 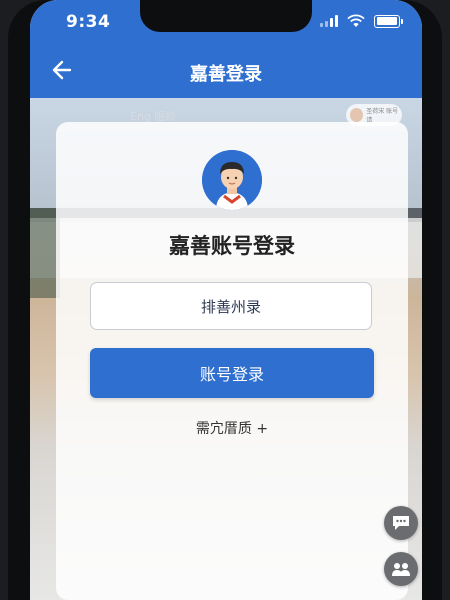 What do you see at coordinates (232, 373) in the screenshot?
I see `account-login-button: 账号登录` at bounding box center [232, 373].